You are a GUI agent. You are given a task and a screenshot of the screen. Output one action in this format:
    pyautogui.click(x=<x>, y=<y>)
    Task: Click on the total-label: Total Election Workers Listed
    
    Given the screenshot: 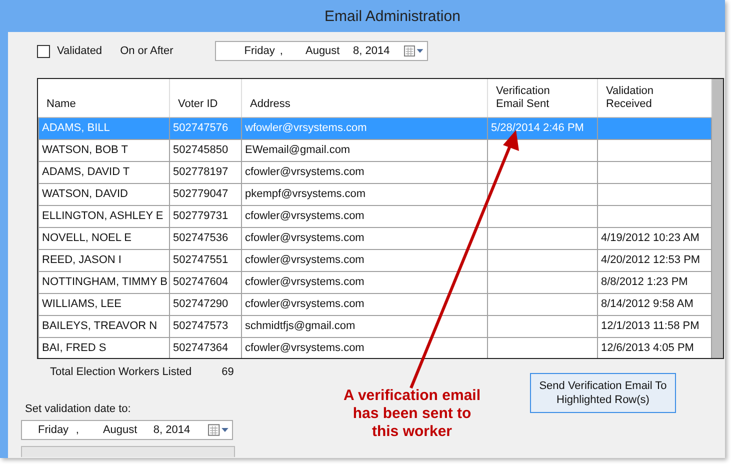 What is the action you would take?
    pyautogui.click(x=121, y=372)
    